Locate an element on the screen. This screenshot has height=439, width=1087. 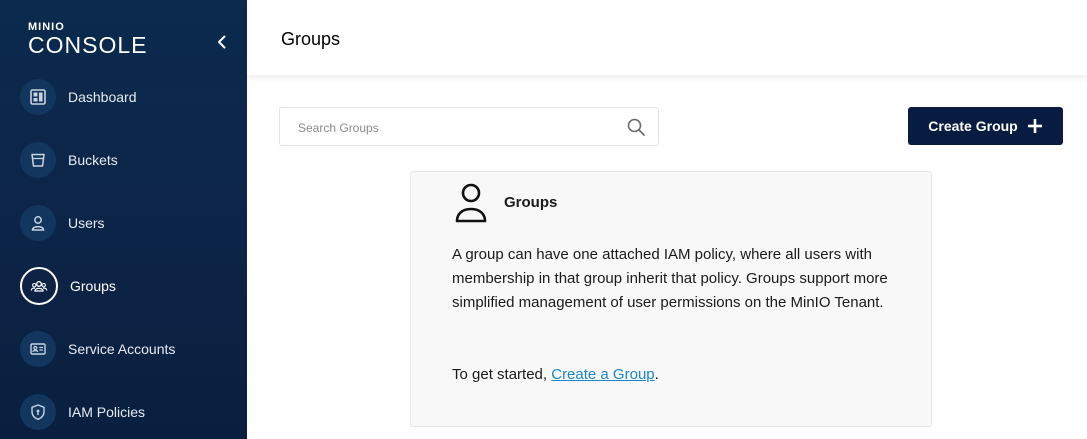
create-group-link: Create a Group is located at coordinates (602, 374).